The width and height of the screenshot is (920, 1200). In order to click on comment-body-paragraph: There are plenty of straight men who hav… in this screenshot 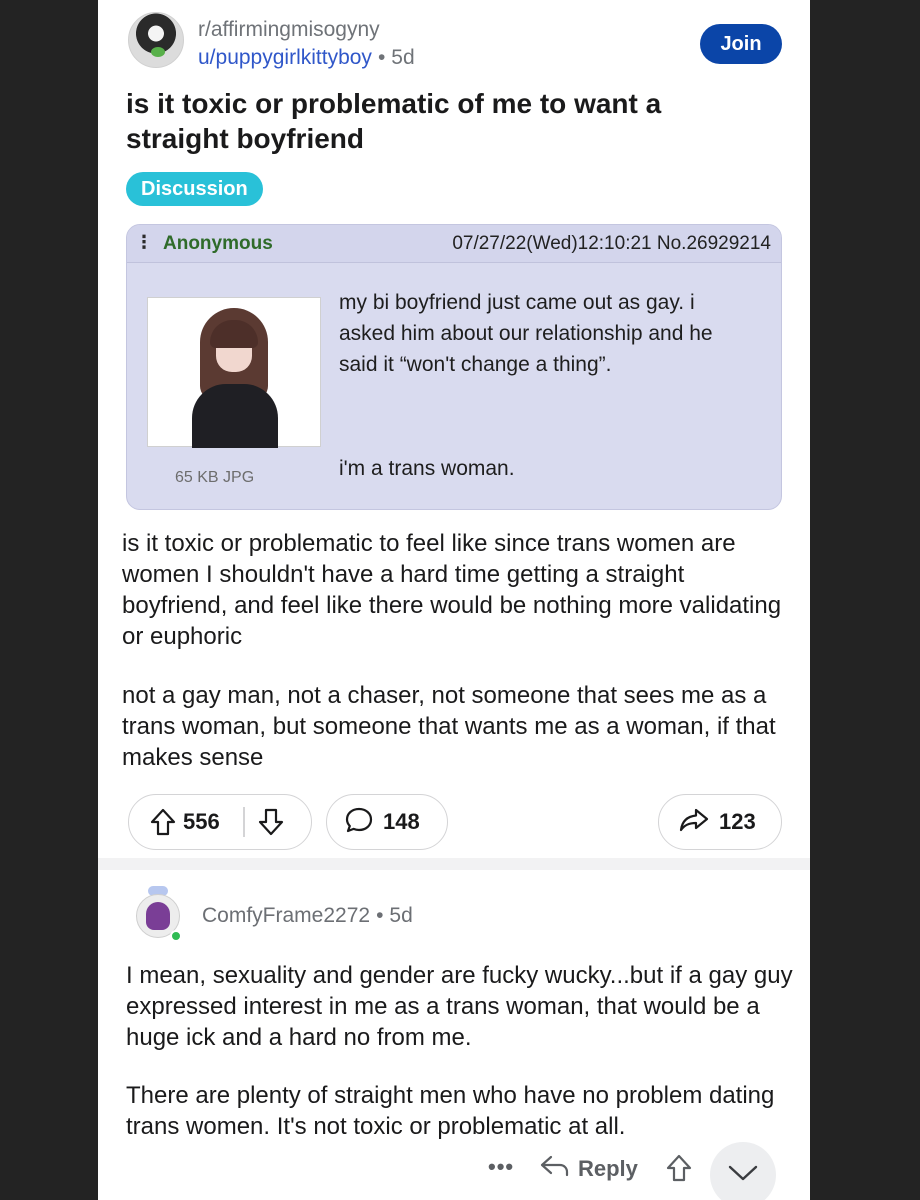, I will do `click(450, 1111)`.